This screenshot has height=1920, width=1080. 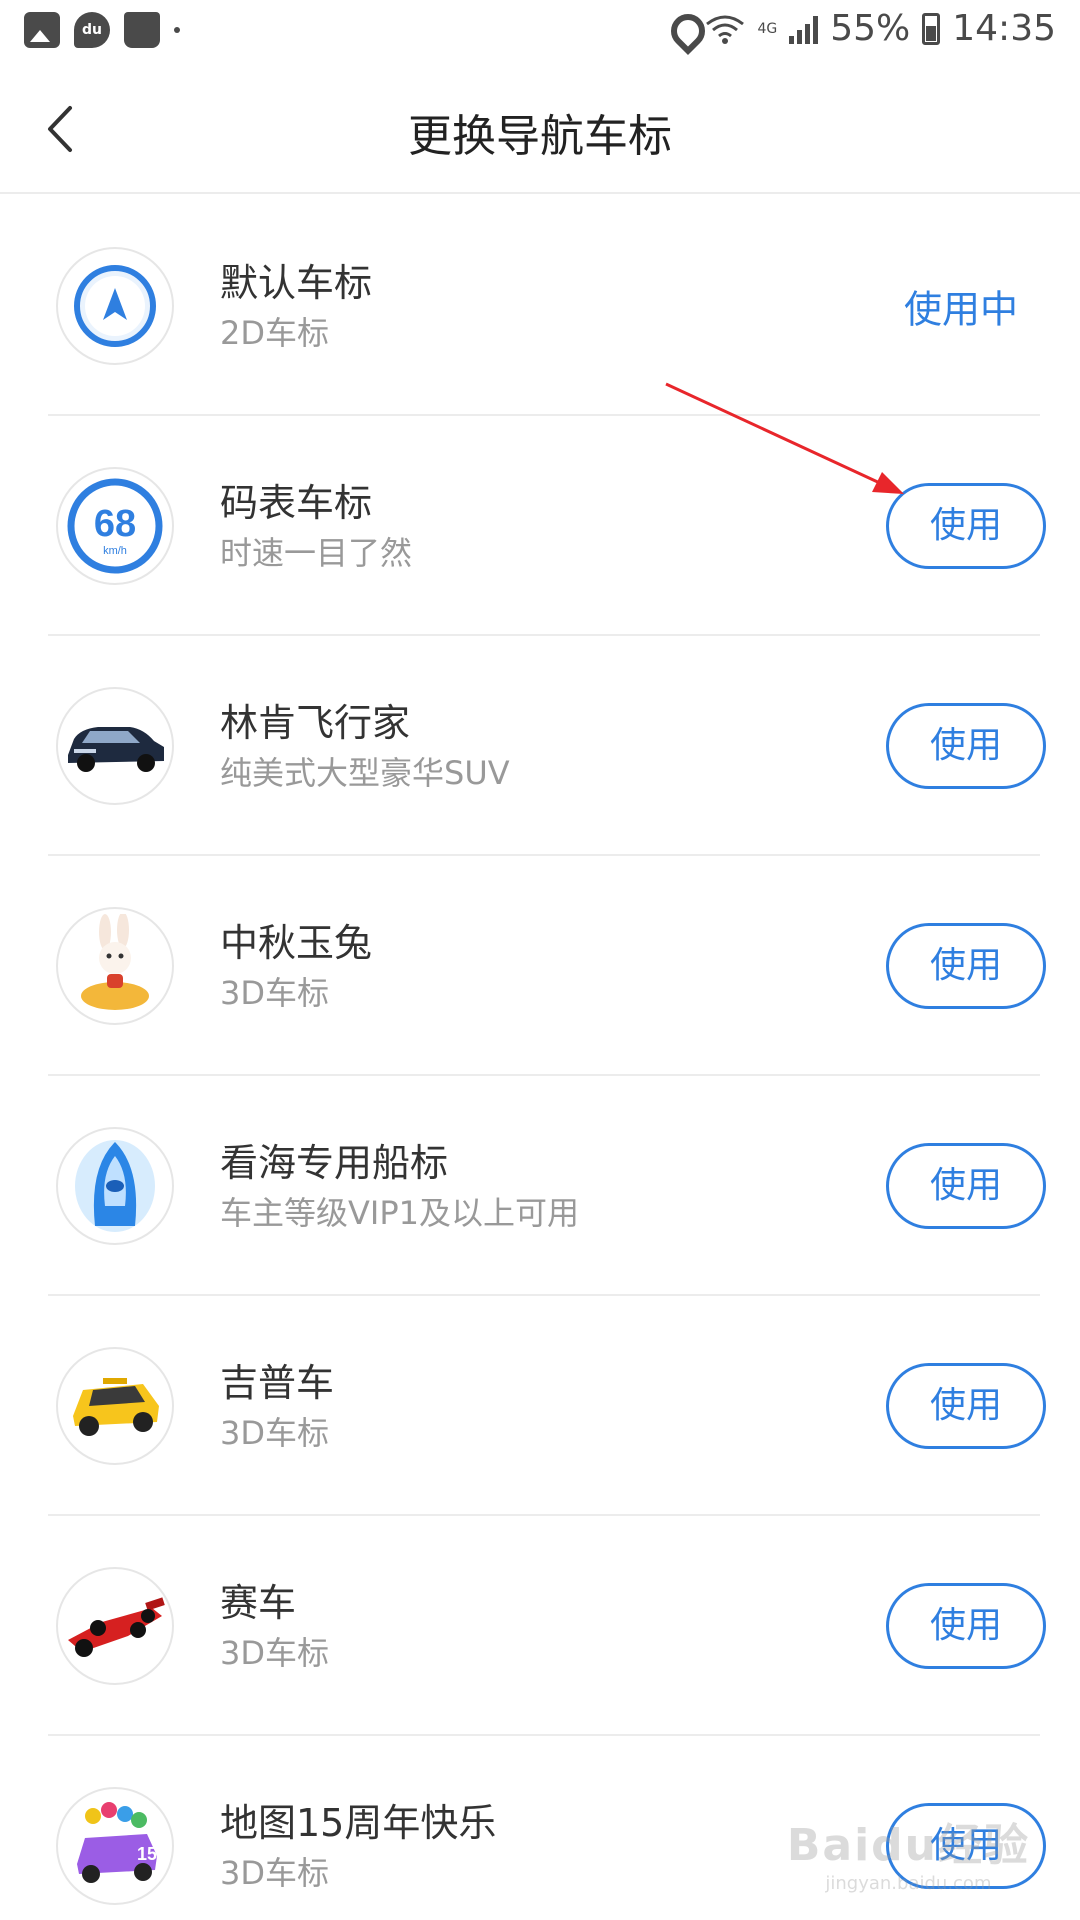 I want to click on list-item-boat: 看海专用船标 车主等级VIP1及以上可用 使用, so click(x=540, y=1186).